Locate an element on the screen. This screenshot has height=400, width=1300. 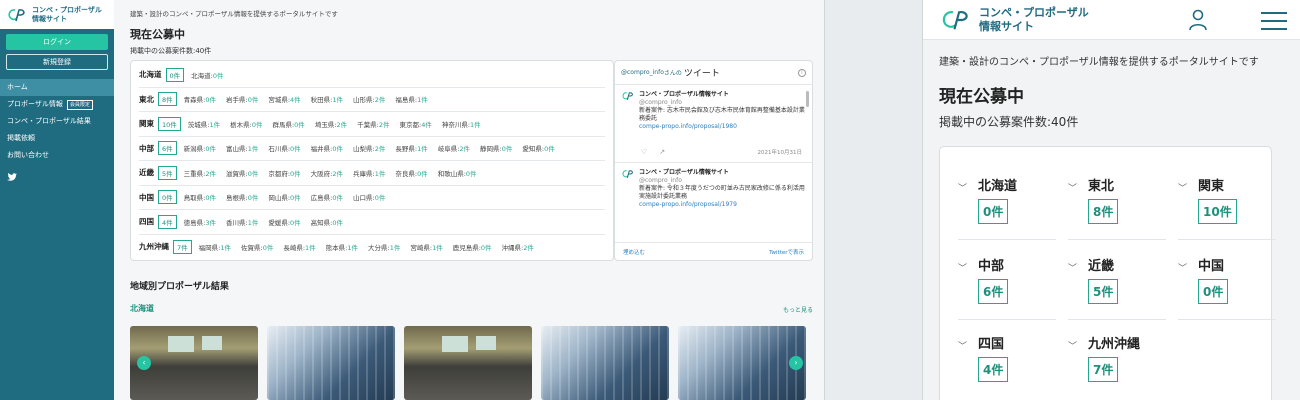
prefecture-count: 東京都:4件 is located at coordinates (416, 124).